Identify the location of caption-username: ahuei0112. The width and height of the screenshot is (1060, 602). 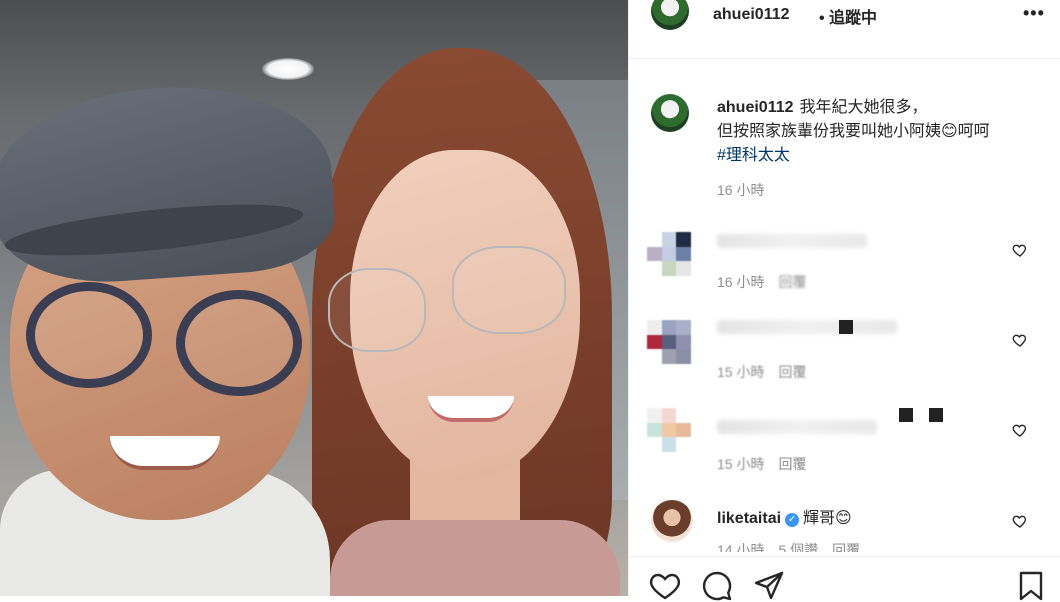
(755, 107).